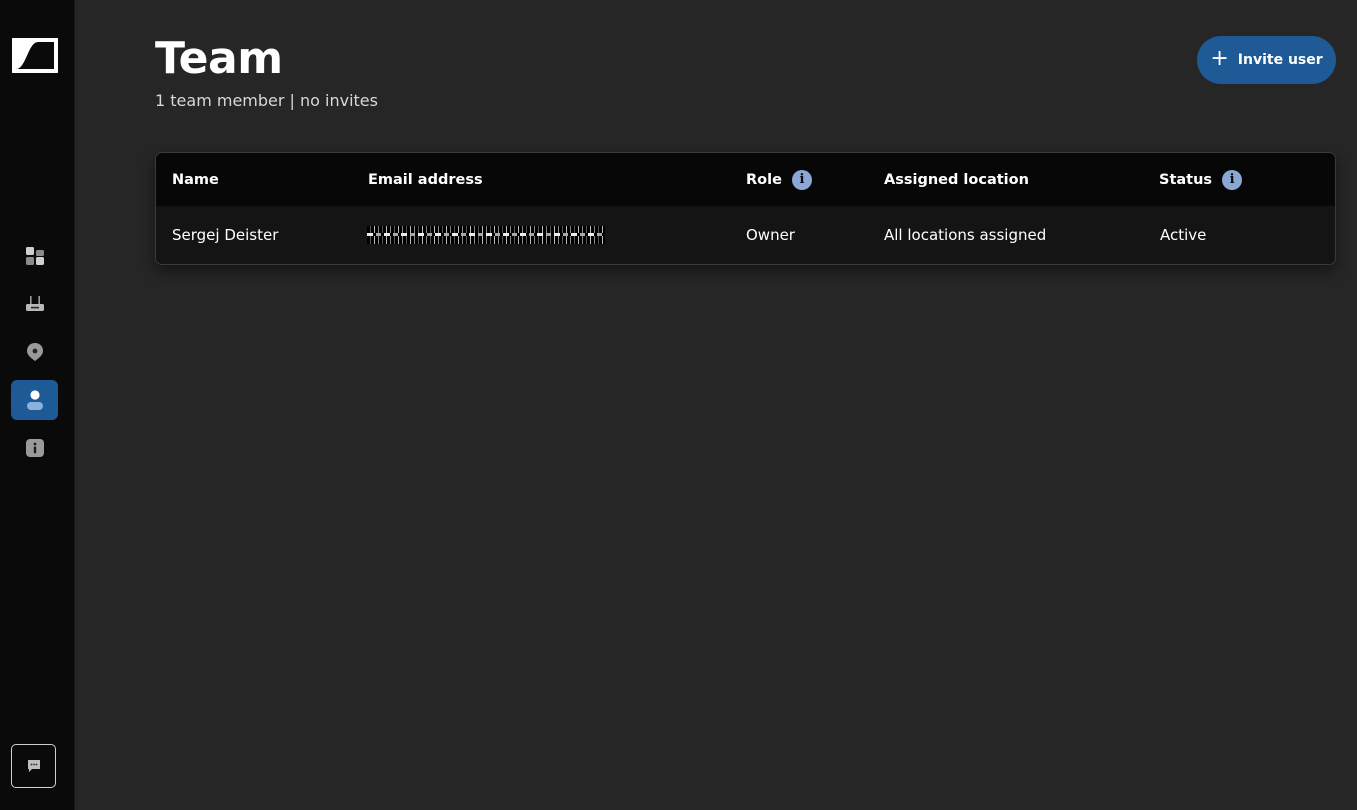  I want to click on location-pin-icon, so click(34, 352).